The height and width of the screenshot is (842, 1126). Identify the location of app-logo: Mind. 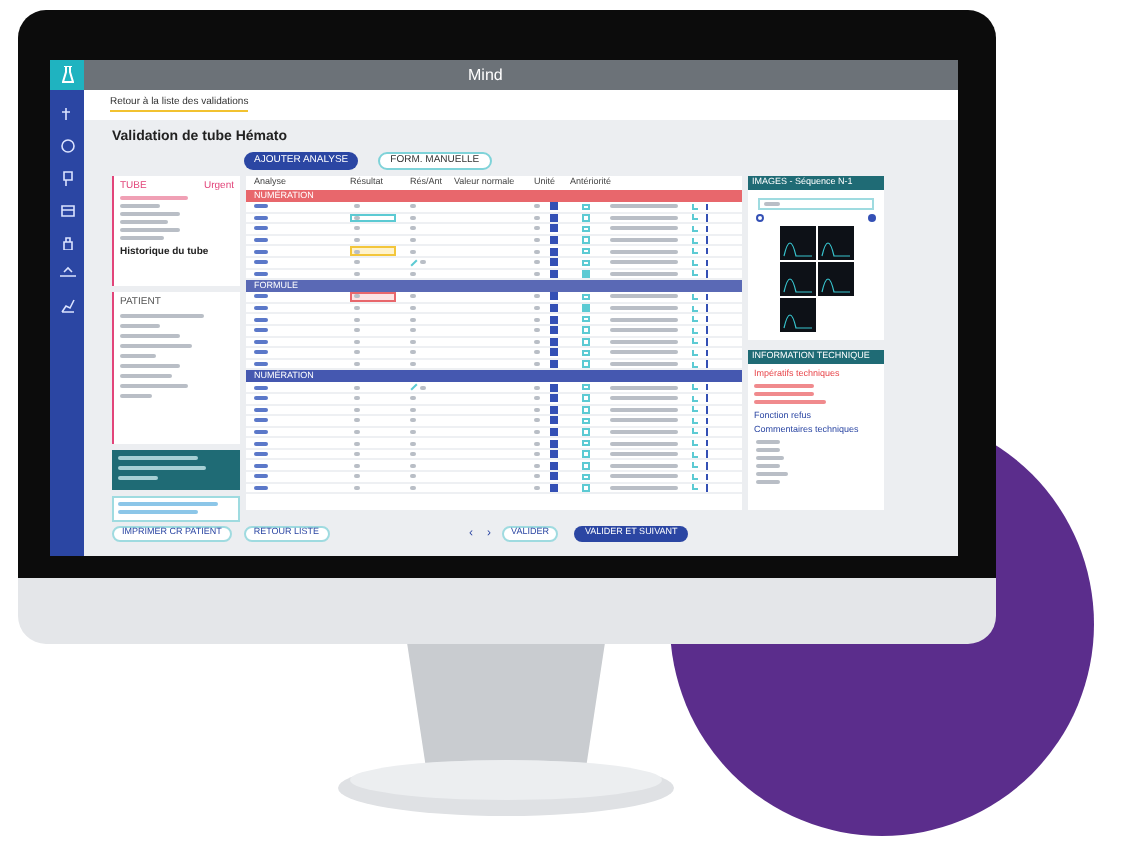
(485, 75).